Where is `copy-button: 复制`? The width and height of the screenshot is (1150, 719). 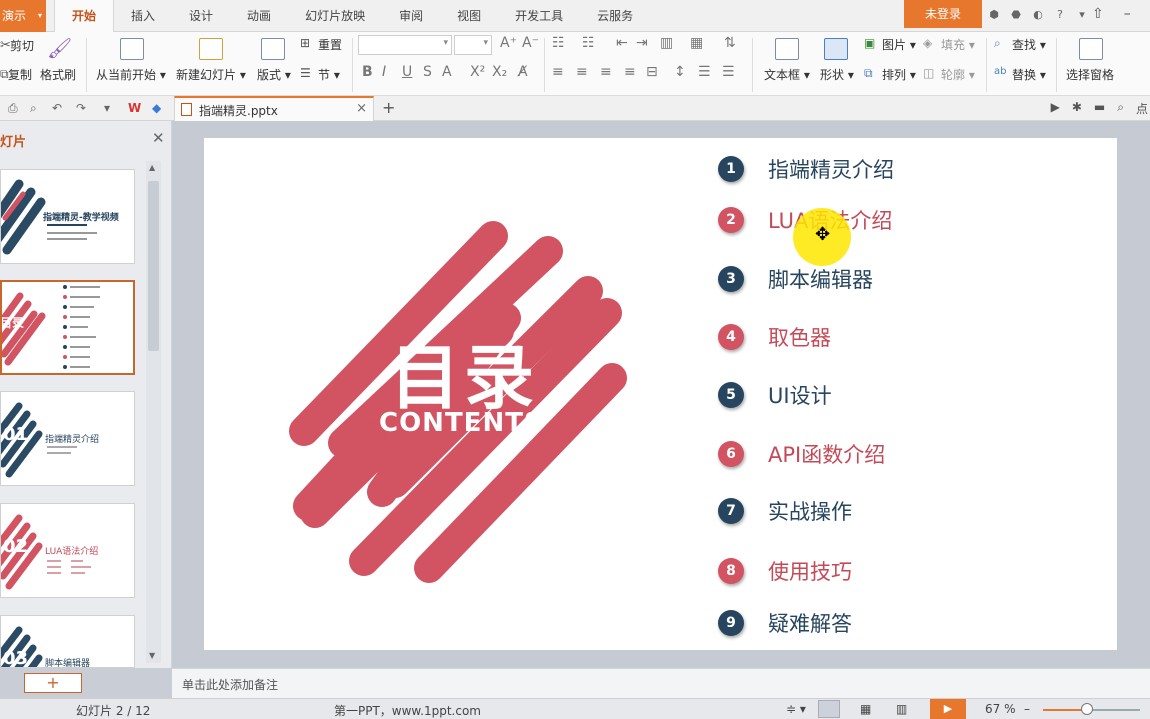
copy-button: 复制 is located at coordinates (20, 74).